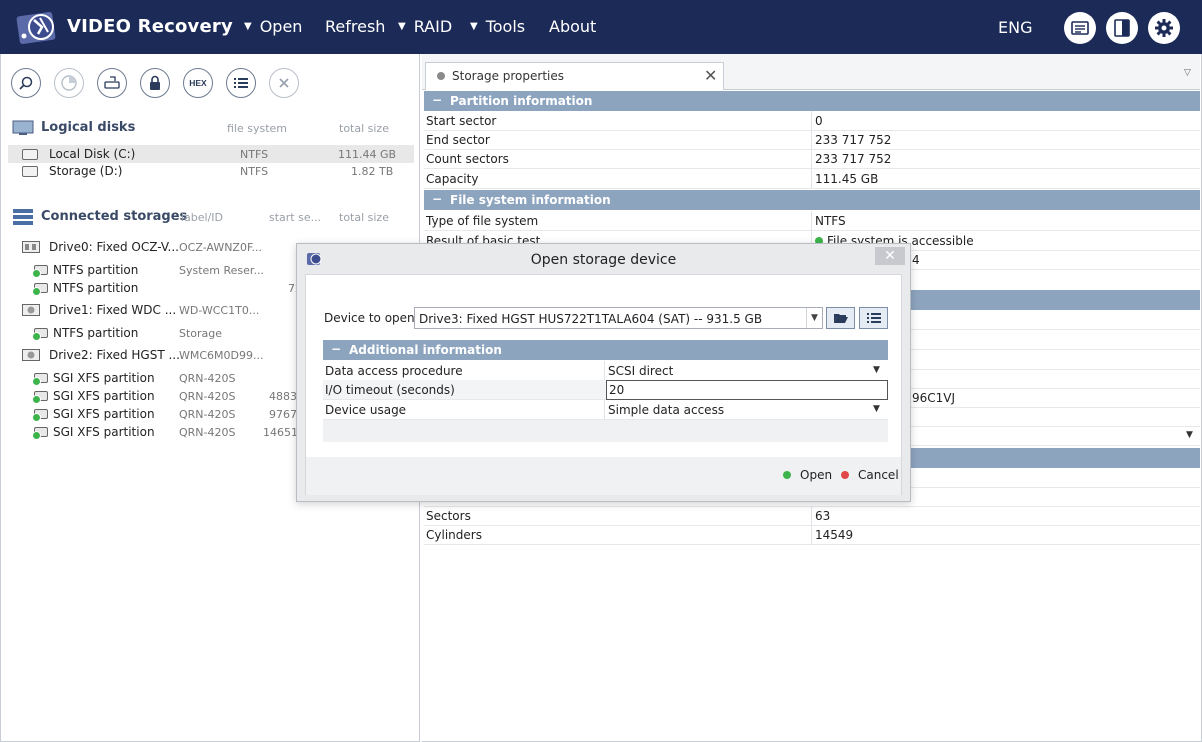 The height and width of the screenshot is (742, 1202). What do you see at coordinates (605, 350) in the screenshot?
I see `additional-info-header: − Additional information` at bounding box center [605, 350].